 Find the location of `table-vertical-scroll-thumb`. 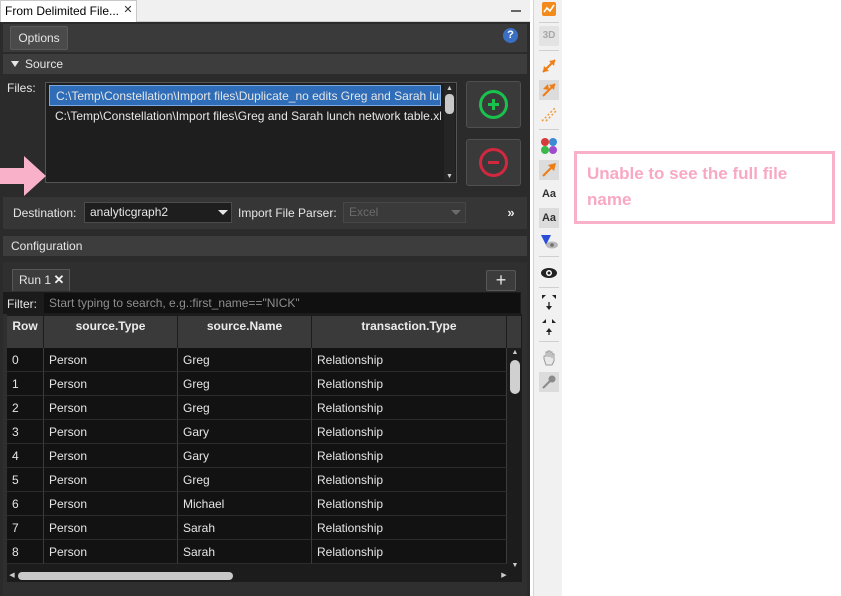

table-vertical-scroll-thumb is located at coordinates (515, 377).